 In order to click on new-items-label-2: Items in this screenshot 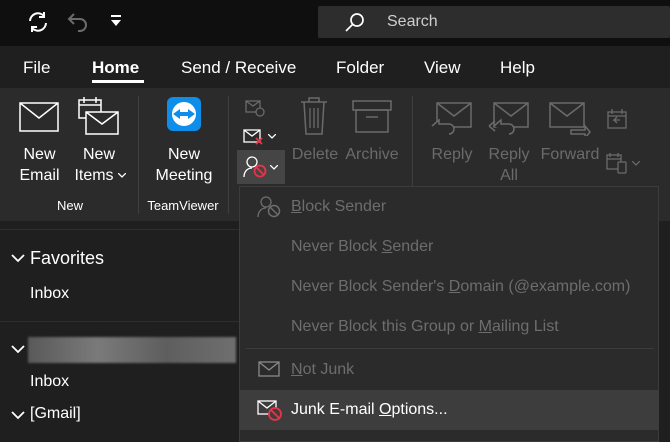, I will do `click(94, 175)`.